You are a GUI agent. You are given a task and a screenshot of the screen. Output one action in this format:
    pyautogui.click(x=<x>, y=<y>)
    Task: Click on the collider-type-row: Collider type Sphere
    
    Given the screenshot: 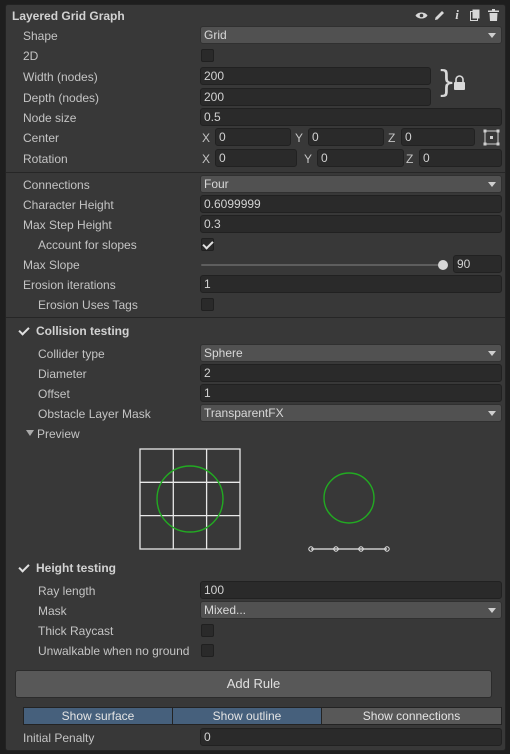 What is the action you would take?
    pyautogui.click(x=255, y=353)
    